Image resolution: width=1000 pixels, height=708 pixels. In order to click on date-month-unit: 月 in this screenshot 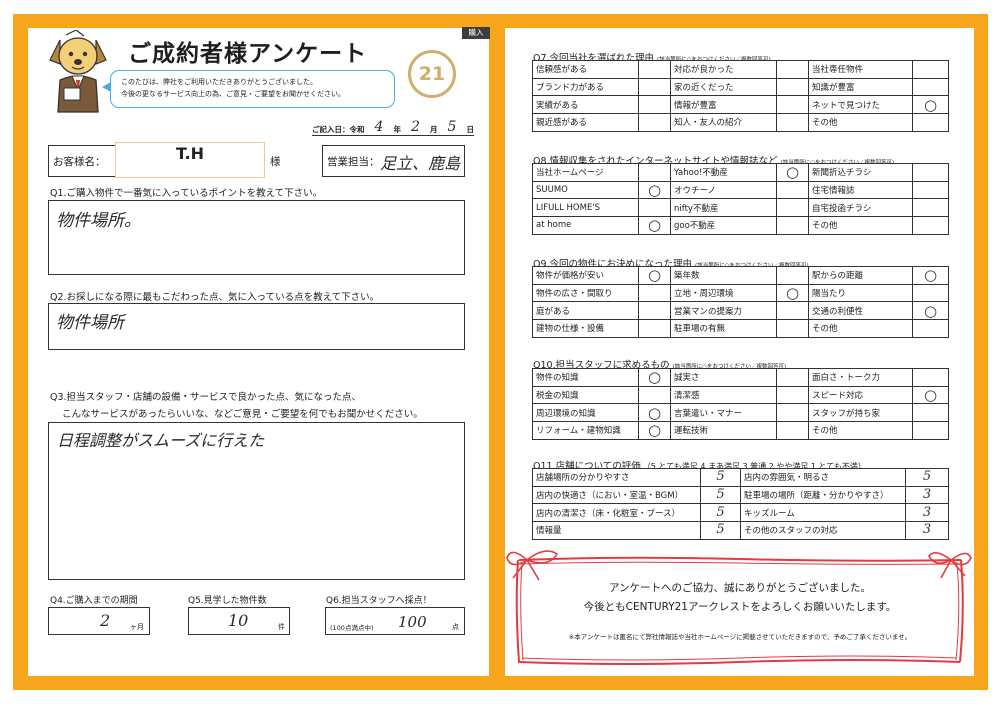, I will do `click(433, 129)`.